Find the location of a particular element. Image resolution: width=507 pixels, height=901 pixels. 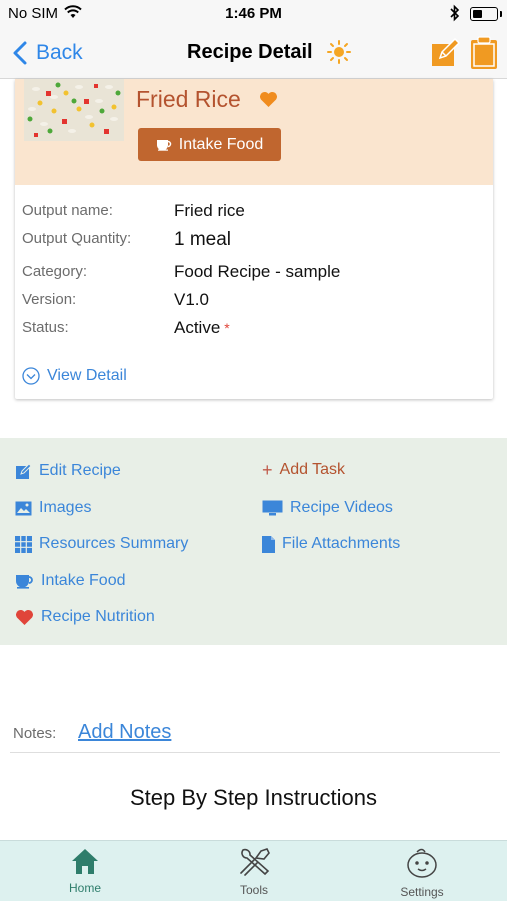

detail-label: Version: is located at coordinates (49, 299).